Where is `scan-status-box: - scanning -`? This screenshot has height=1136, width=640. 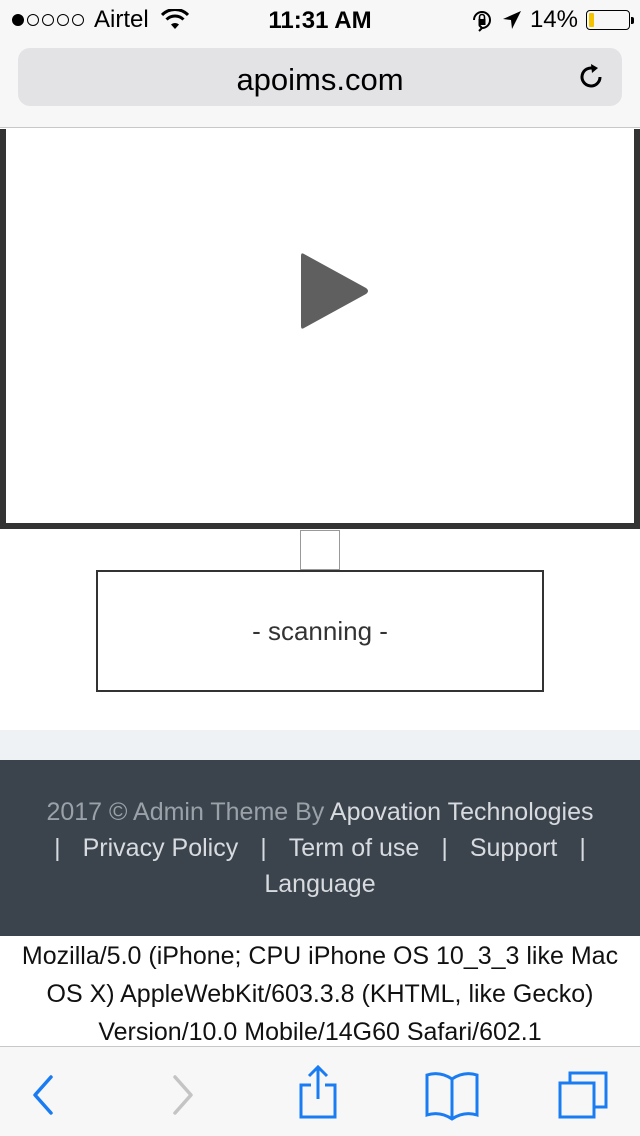 scan-status-box: - scanning - is located at coordinates (320, 631).